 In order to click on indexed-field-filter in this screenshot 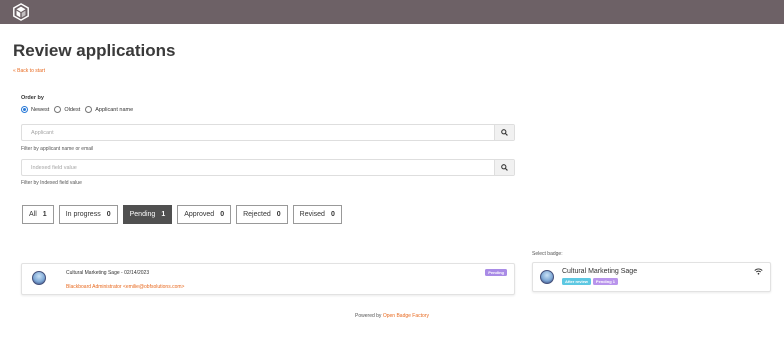, I will do `click(268, 167)`.